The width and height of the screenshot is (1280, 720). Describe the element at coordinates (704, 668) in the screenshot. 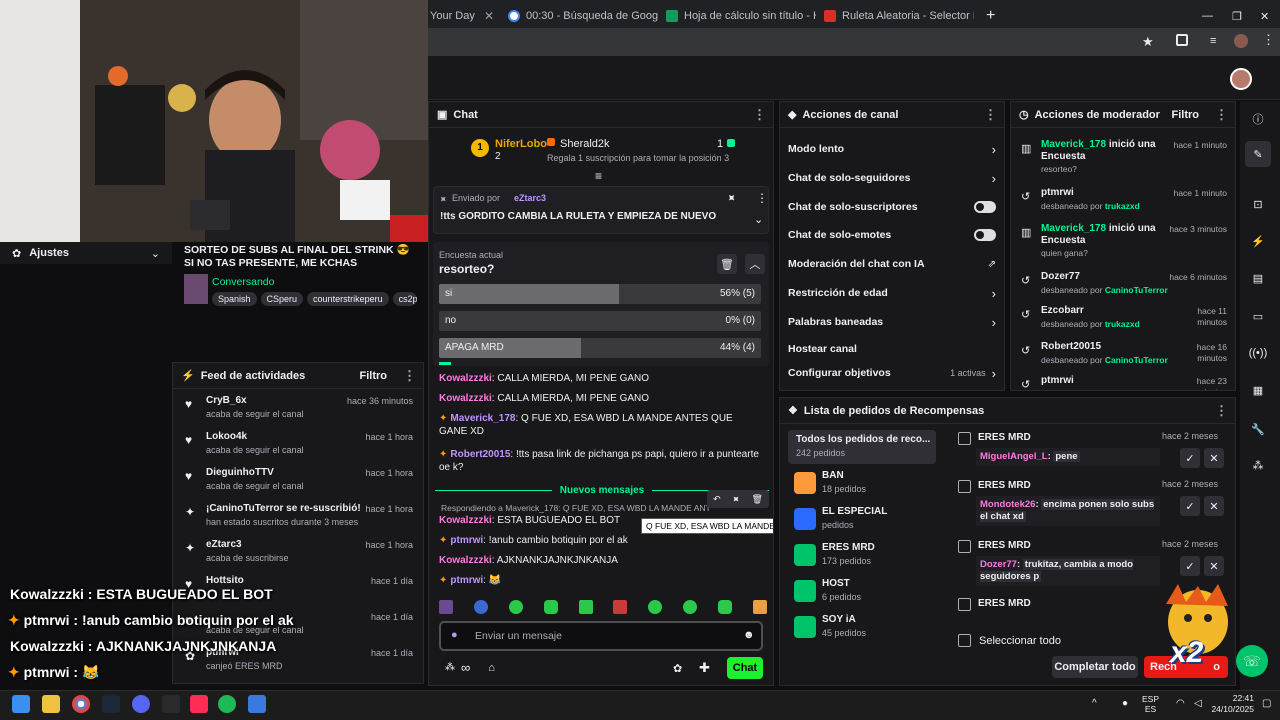

I see `puzzle-icon: ✚` at that location.